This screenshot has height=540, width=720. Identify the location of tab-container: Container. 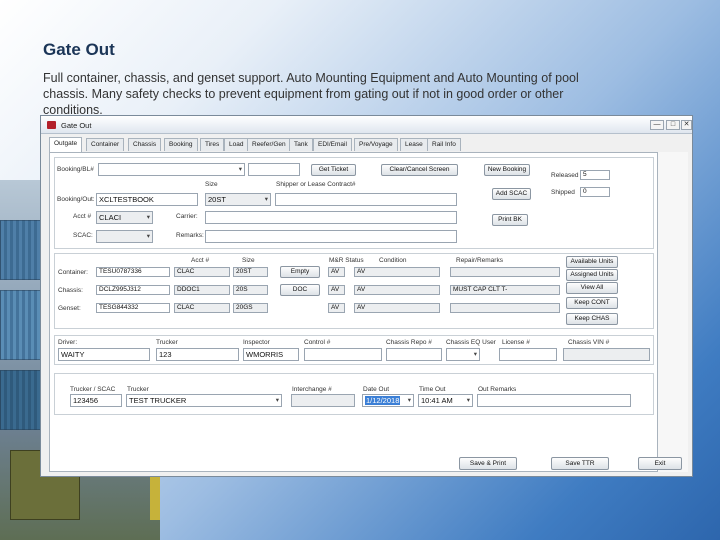
(105, 144).